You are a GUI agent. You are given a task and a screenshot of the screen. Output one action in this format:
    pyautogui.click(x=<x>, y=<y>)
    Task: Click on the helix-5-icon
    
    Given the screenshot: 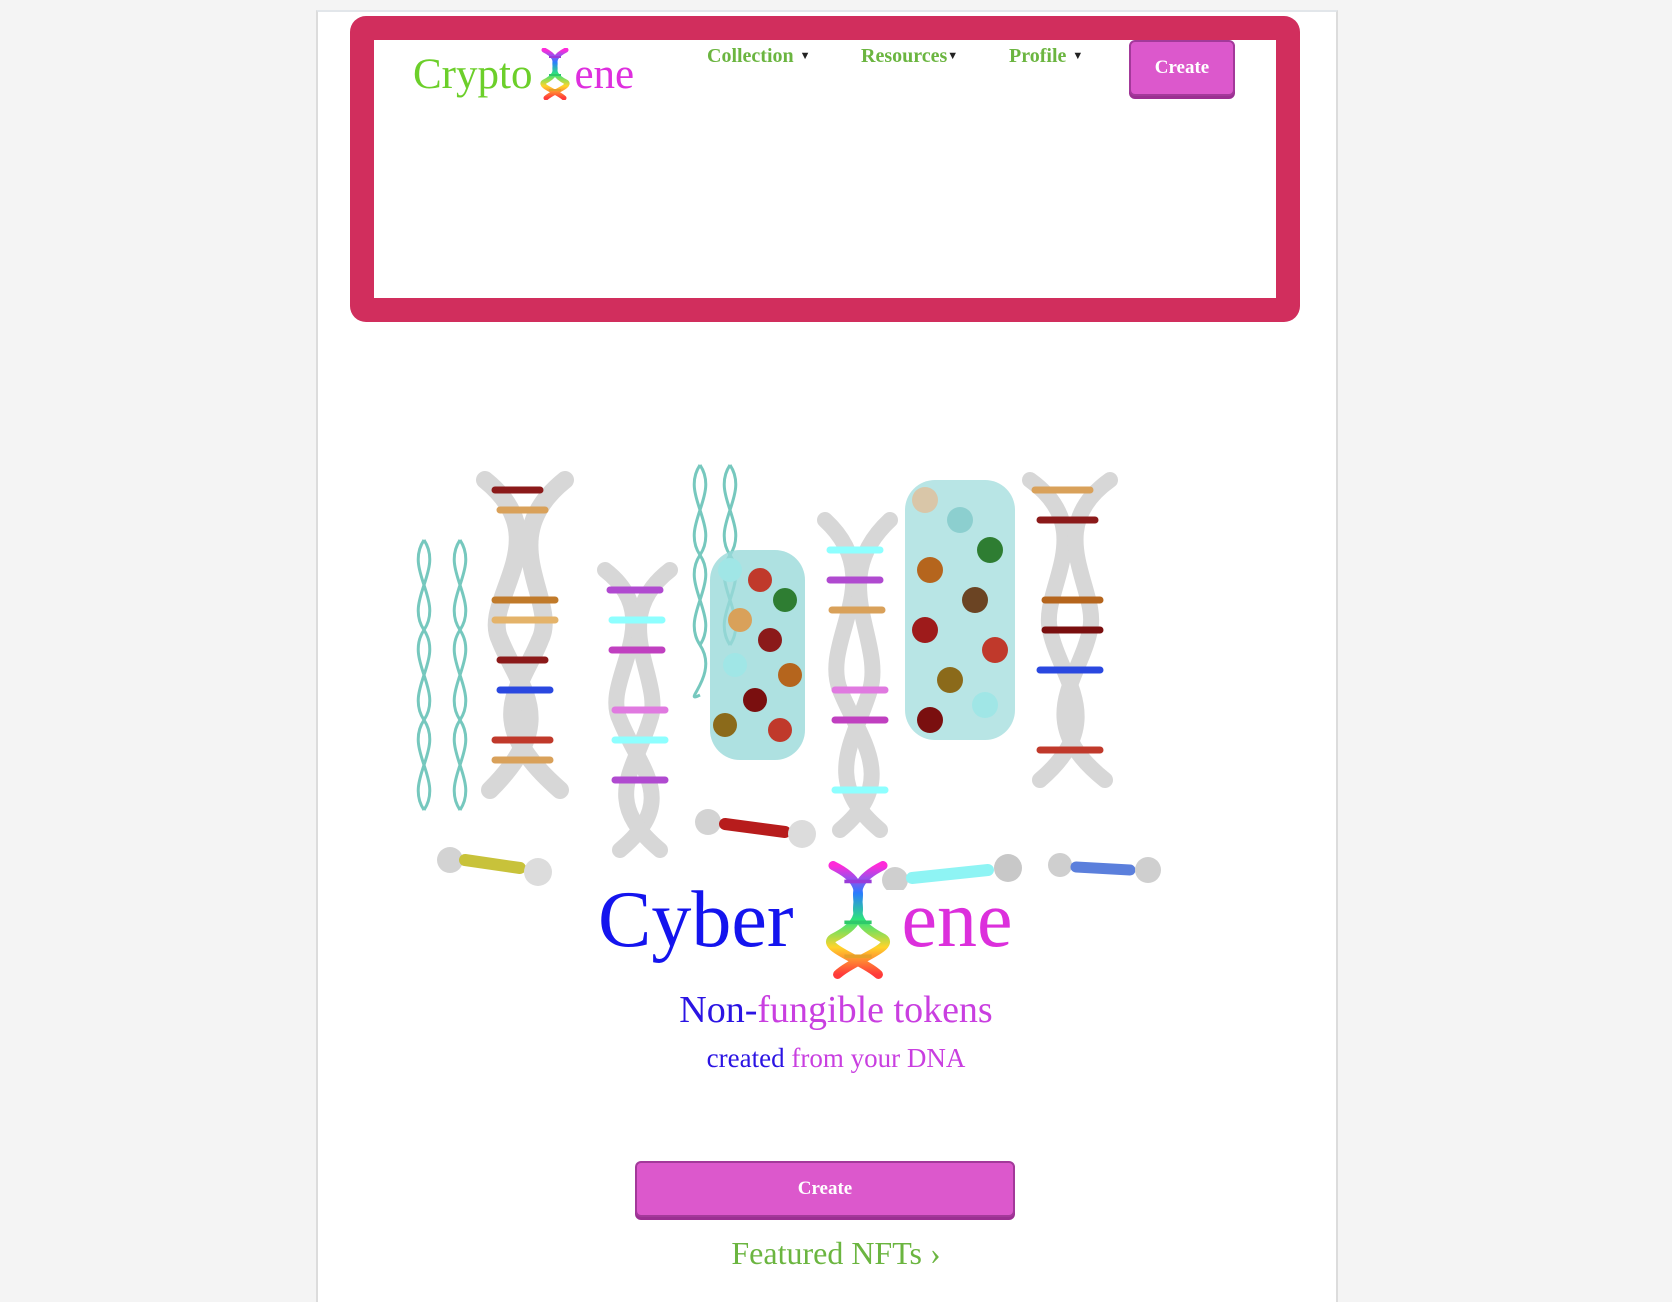 What is the action you would take?
    pyautogui.click(x=960, y=610)
    